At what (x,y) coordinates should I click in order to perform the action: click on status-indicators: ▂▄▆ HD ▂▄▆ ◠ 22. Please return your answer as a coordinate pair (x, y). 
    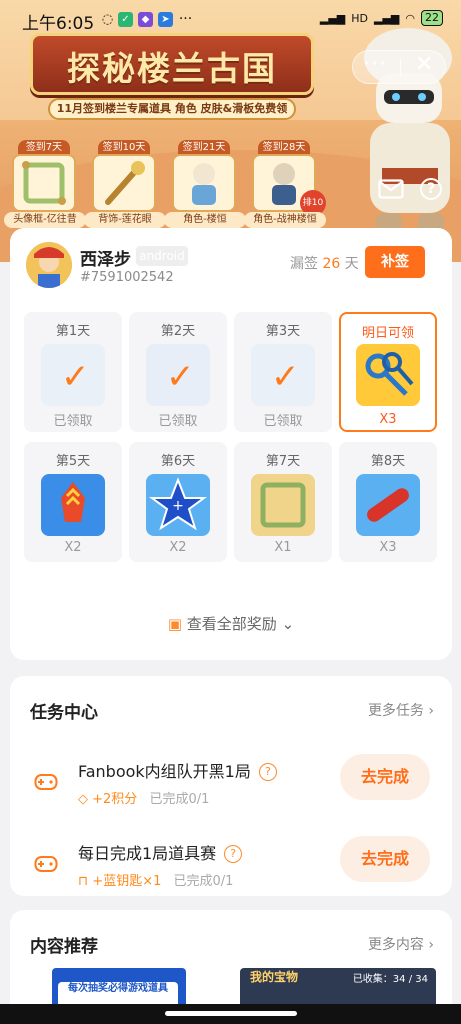
    Looking at the image, I should click on (381, 18).